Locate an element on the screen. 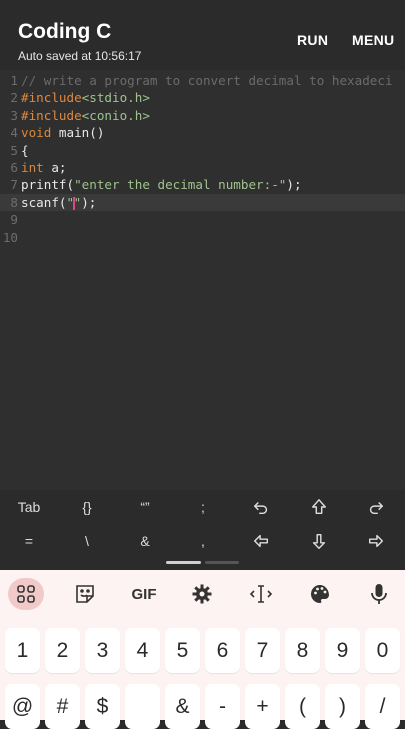  key--: - is located at coordinates (222, 706).